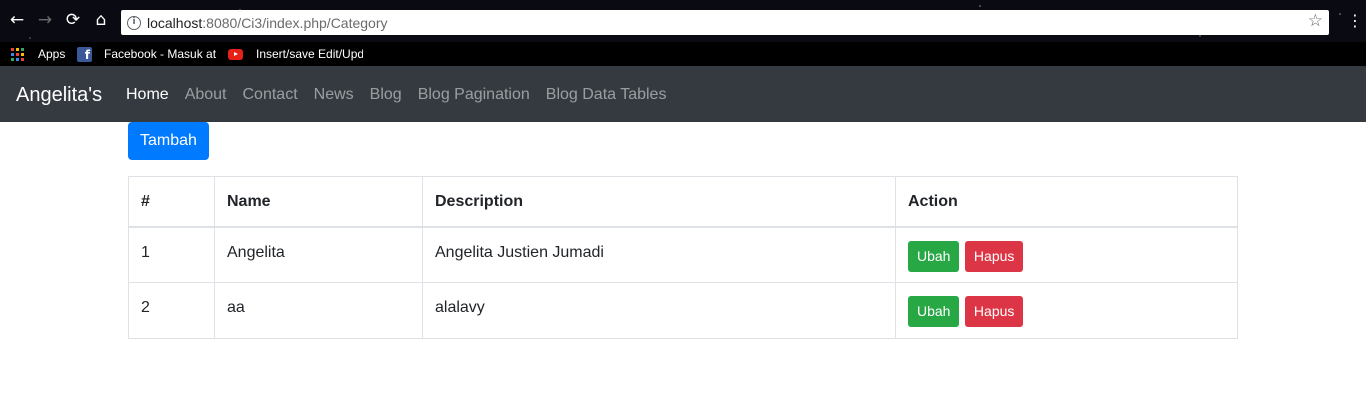 The width and height of the screenshot is (1366, 416). Describe the element at coordinates (1066, 202) in the screenshot. I see `column-header-action: Action` at that location.